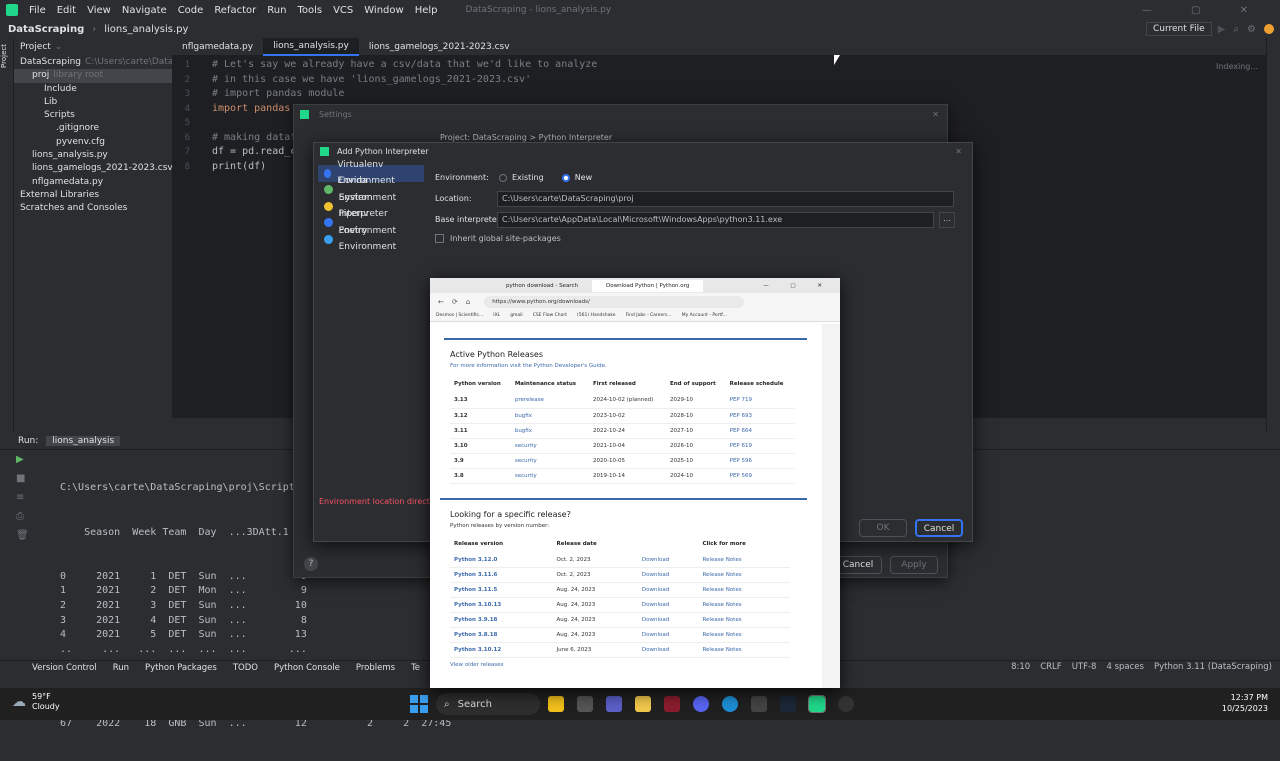 Image resolution: width=1280 pixels, height=761 pixels. What do you see at coordinates (181, 668) in the screenshot?
I see `bottom-tab: Python Packages` at bounding box center [181, 668].